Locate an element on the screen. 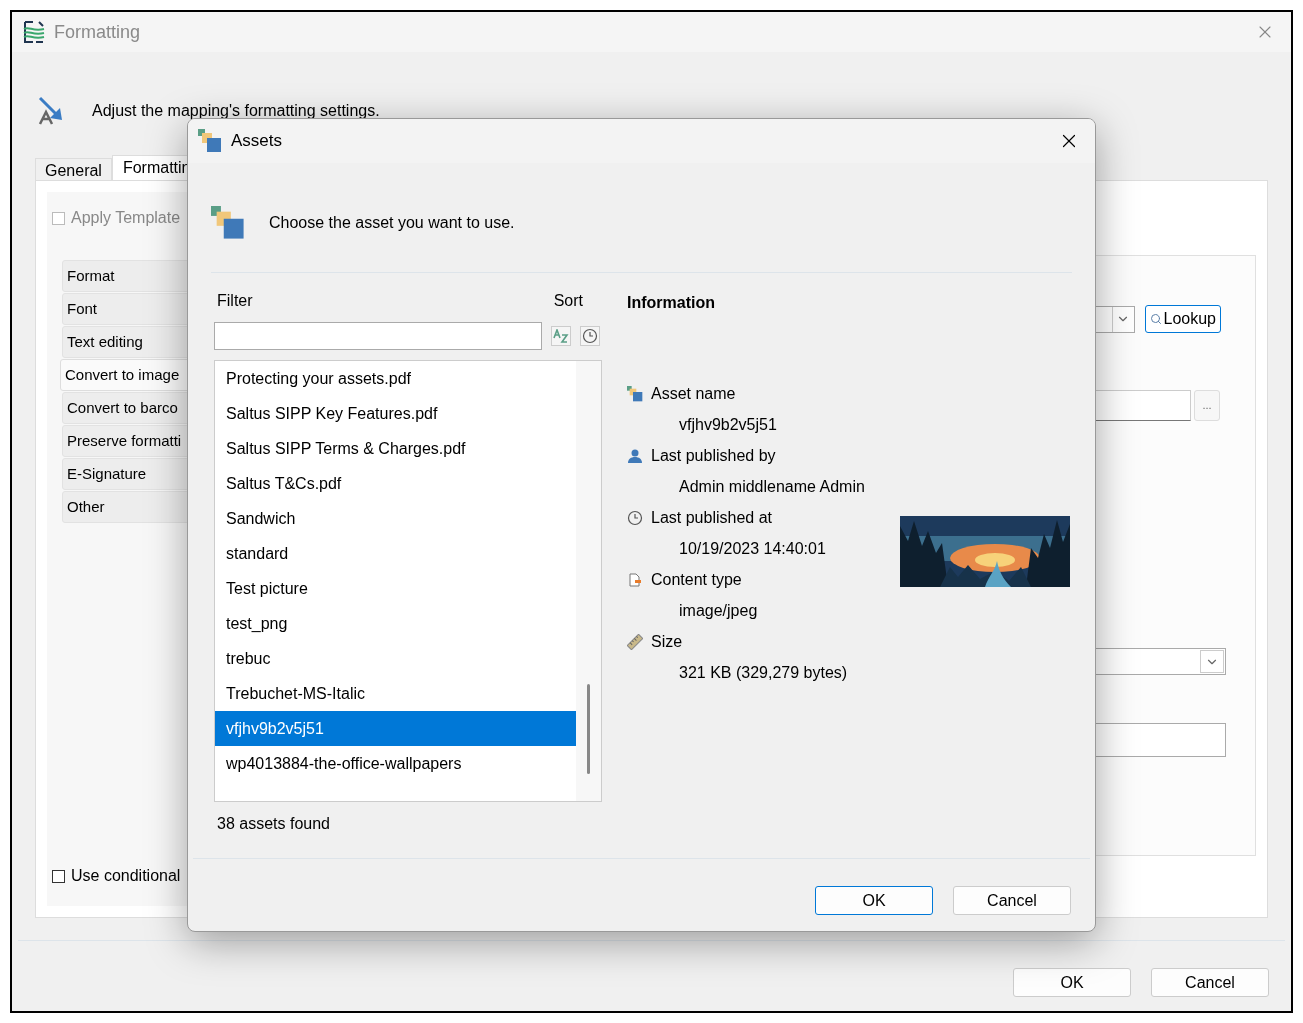  info-value: 10/19/2023 14:40:01 is located at coordinates (752, 548).